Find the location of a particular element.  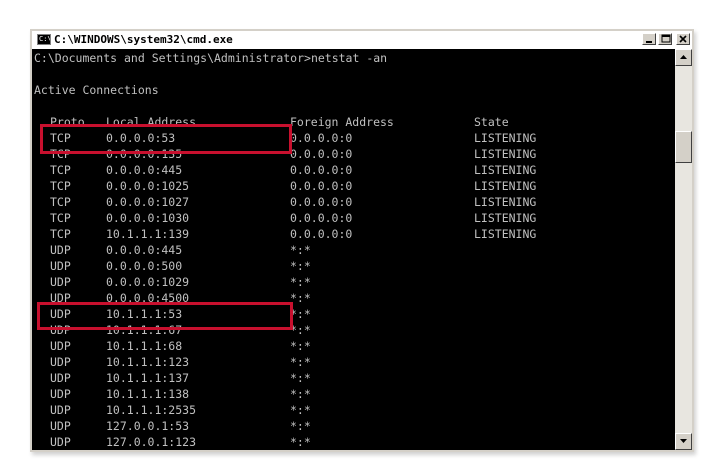

connection-row: UDP 127.0.0.1:123 *:* is located at coordinates (353, 442).